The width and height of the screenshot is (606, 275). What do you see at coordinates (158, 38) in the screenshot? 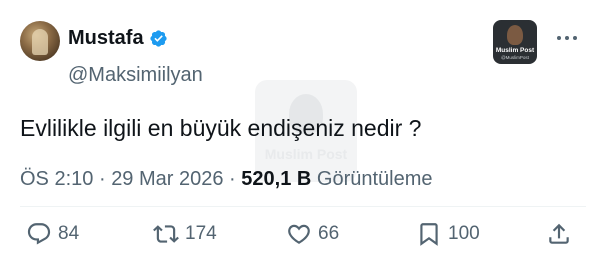
I see `verified-icon` at bounding box center [158, 38].